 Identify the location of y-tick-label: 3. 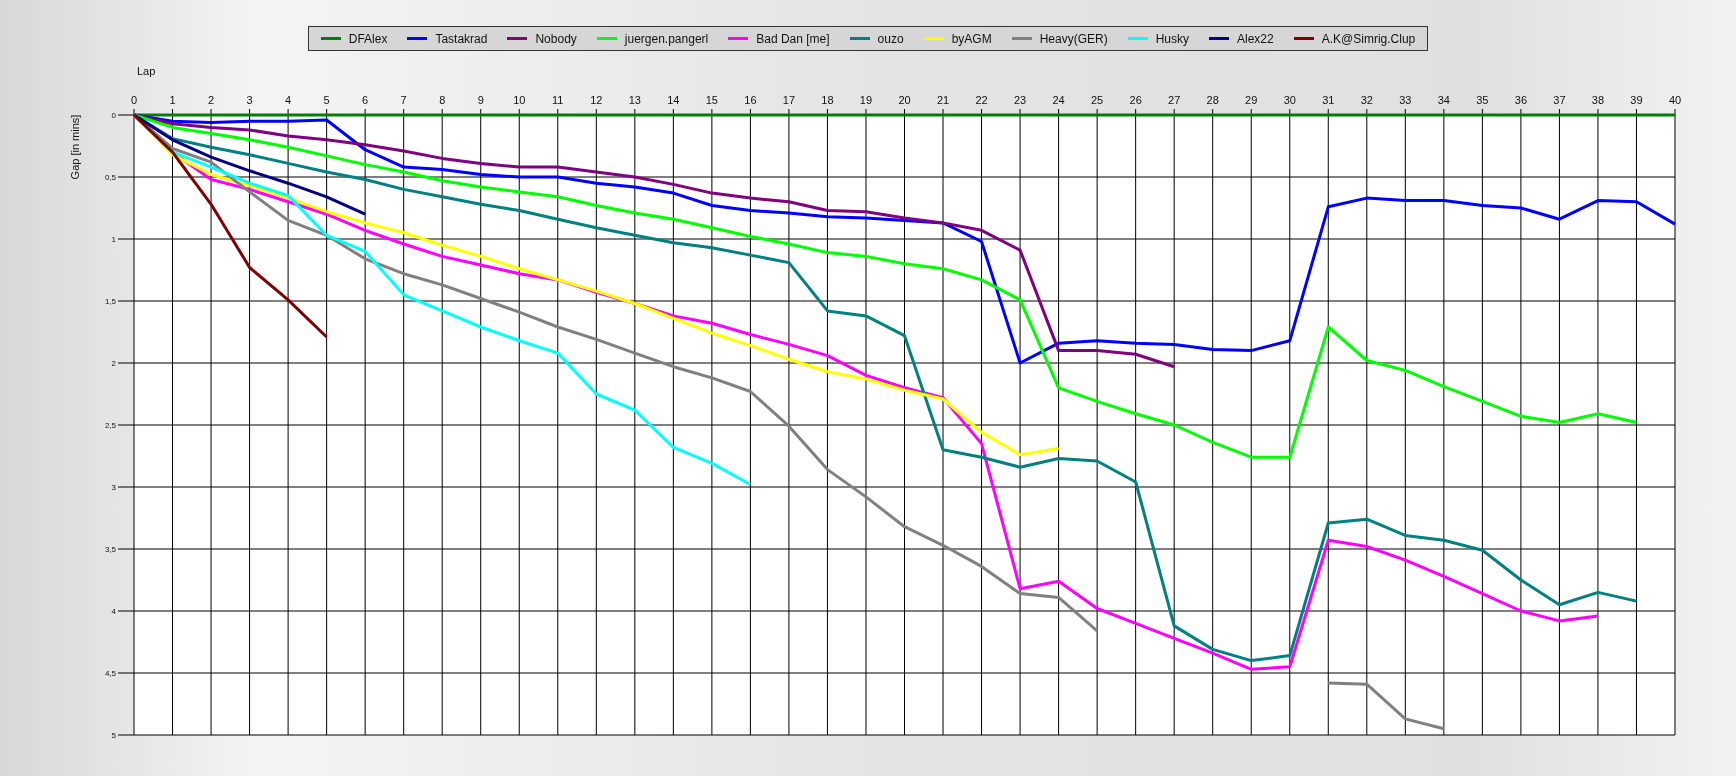
(113, 487).